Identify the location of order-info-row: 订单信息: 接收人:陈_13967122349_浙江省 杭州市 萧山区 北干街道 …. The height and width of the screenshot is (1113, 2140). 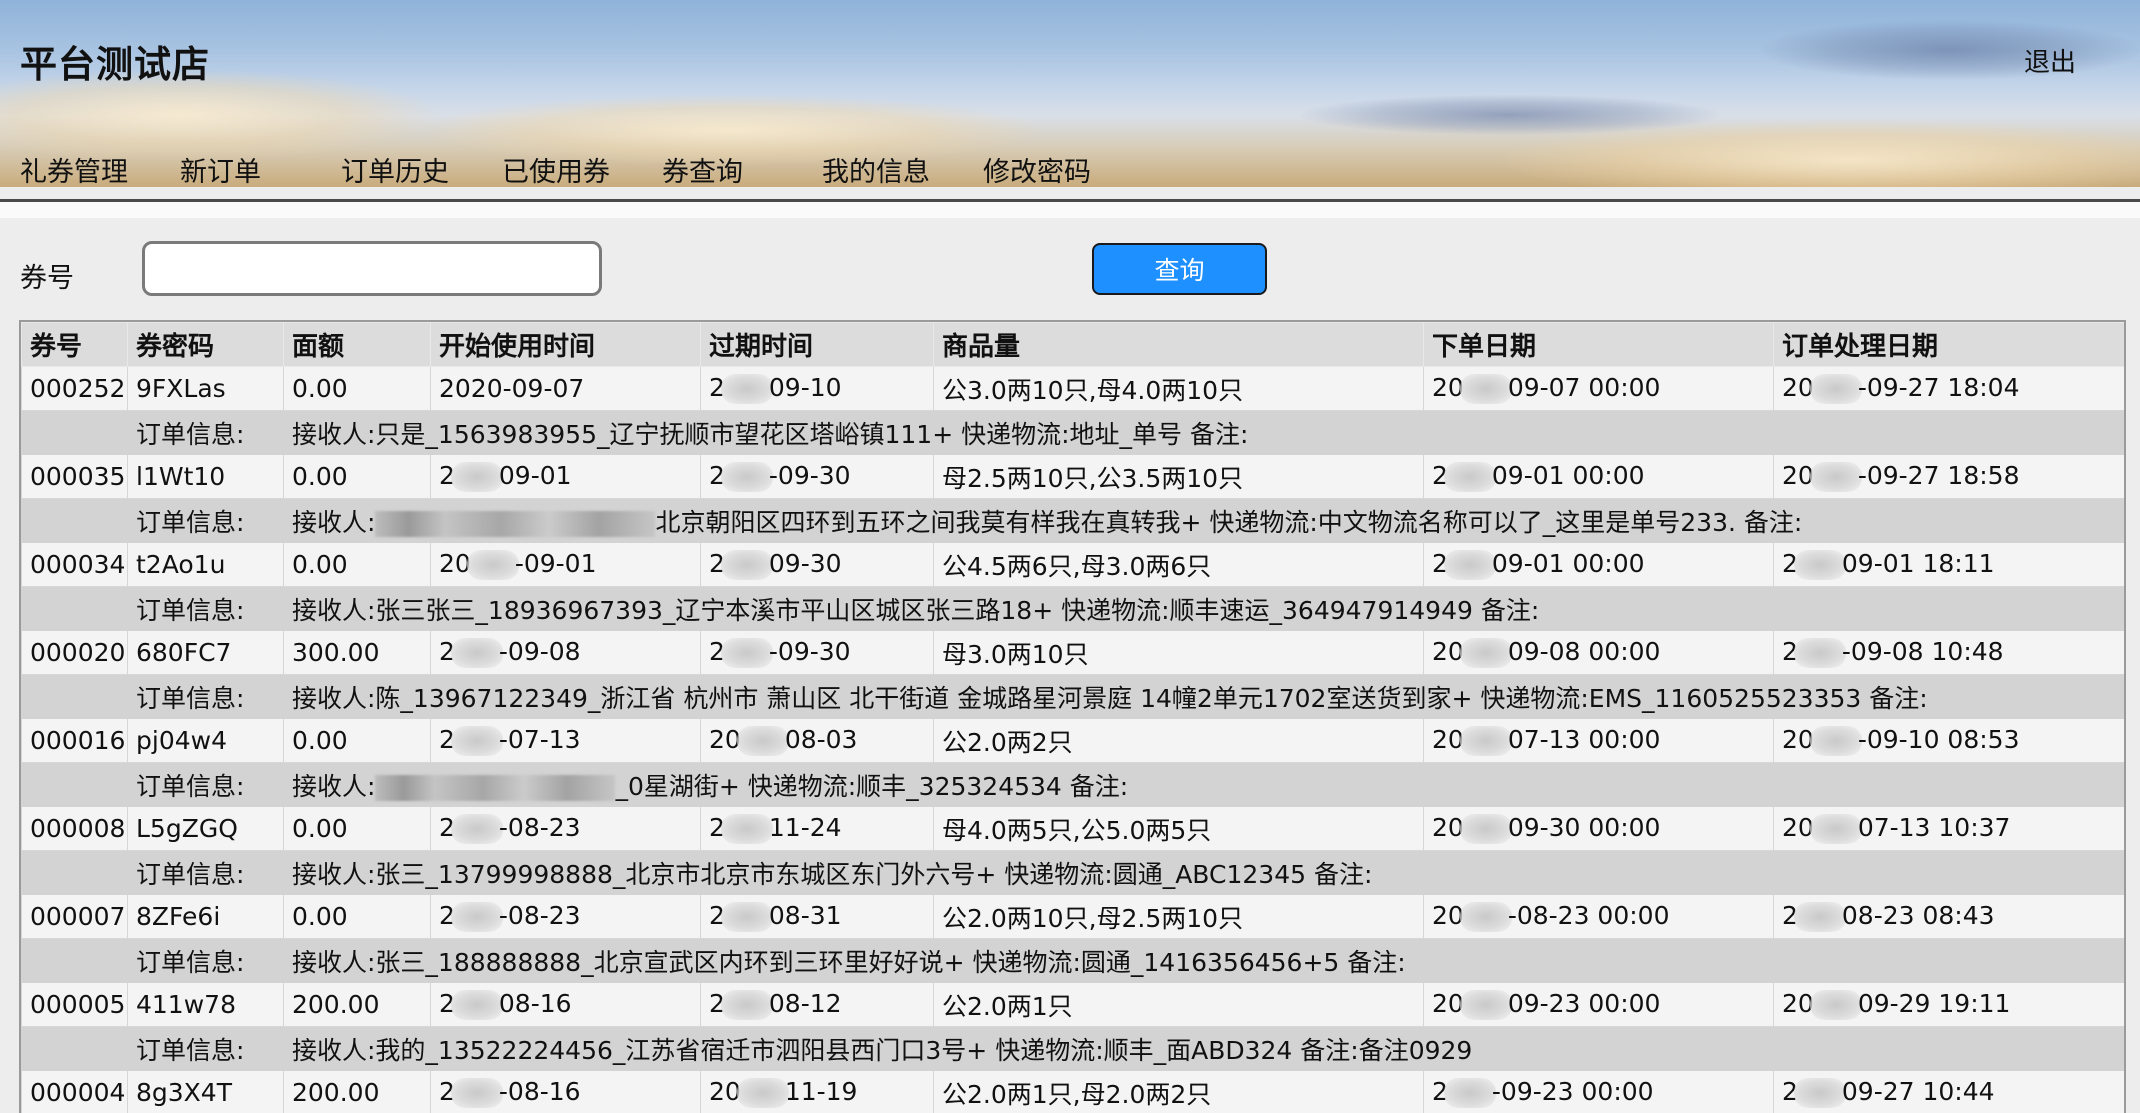
(1072, 696).